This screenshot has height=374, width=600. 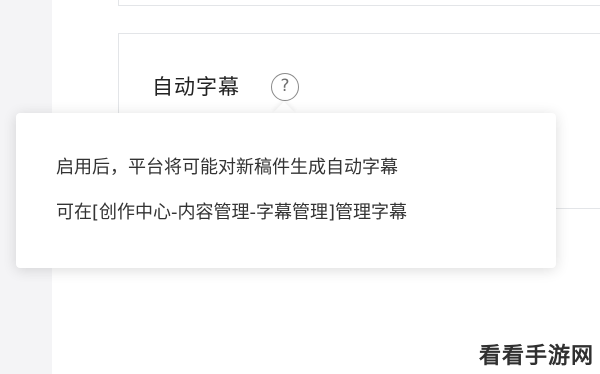 I want to click on setting-title: 自动字幕, so click(x=196, y=87).